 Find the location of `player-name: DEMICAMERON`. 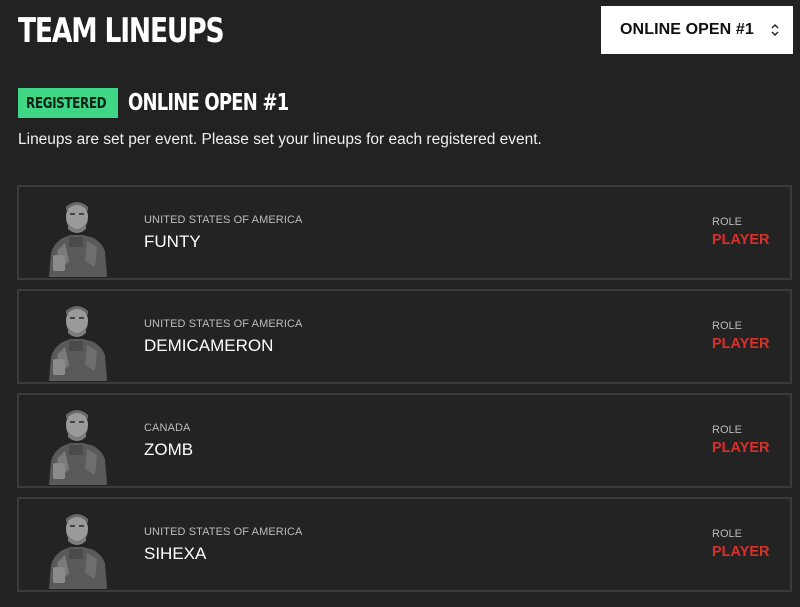

player-name: DEMICAMERON is located at coordinates (209, 345).